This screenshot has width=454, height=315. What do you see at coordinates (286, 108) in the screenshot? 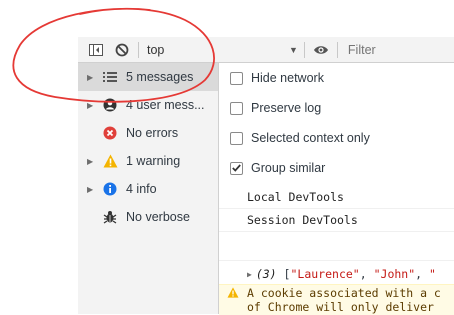
I see `preserve-log-label: Preserve log` at bounding box center [286, 108].